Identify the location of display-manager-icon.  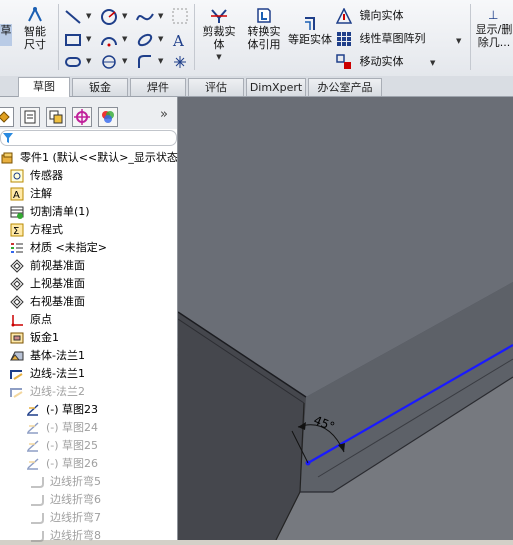
(108, 117).